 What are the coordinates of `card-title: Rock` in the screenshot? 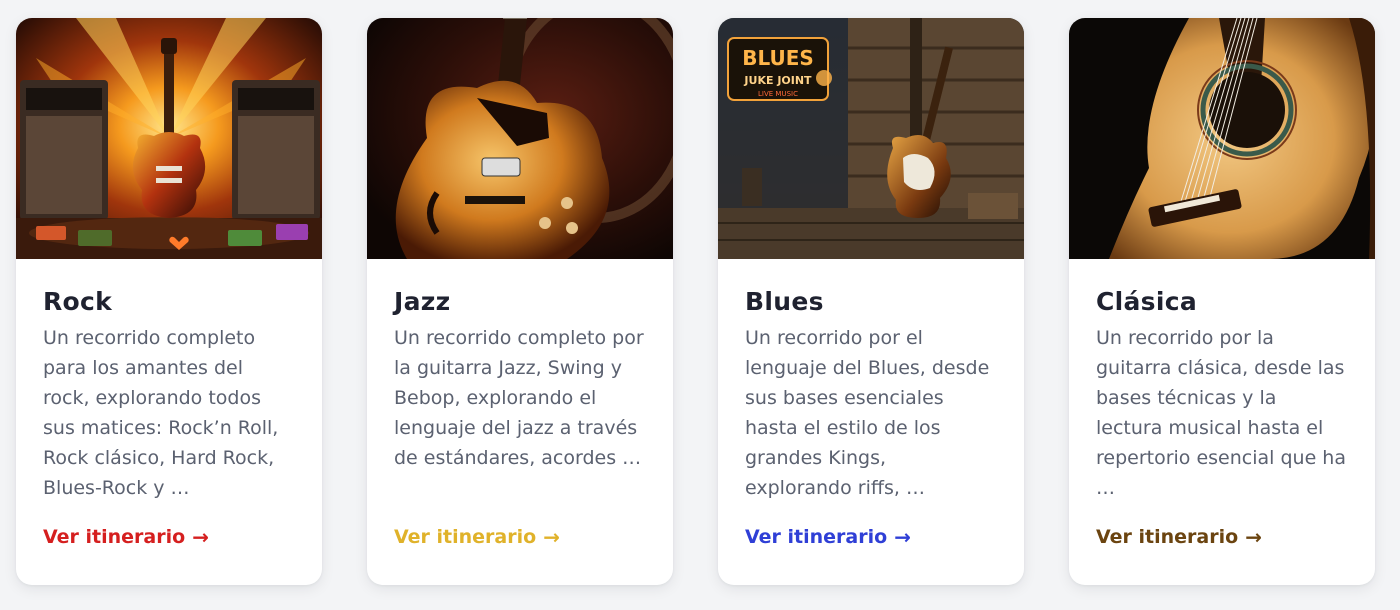 It's located at (78, 301).